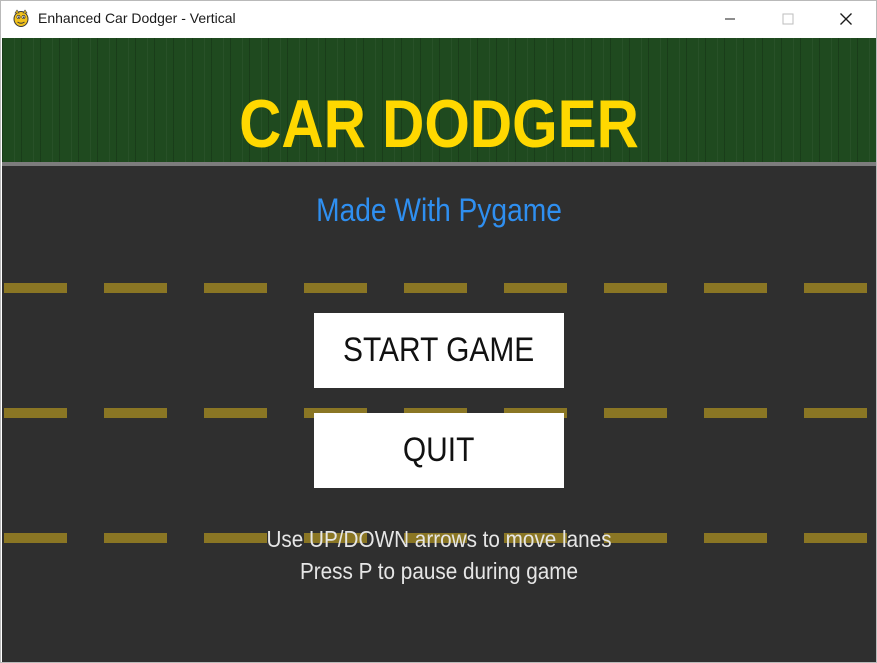 The image size is (877, 663). I want to click on instruction-move: Use UP/DOWN arrows to move lanes, so click(439, 539).